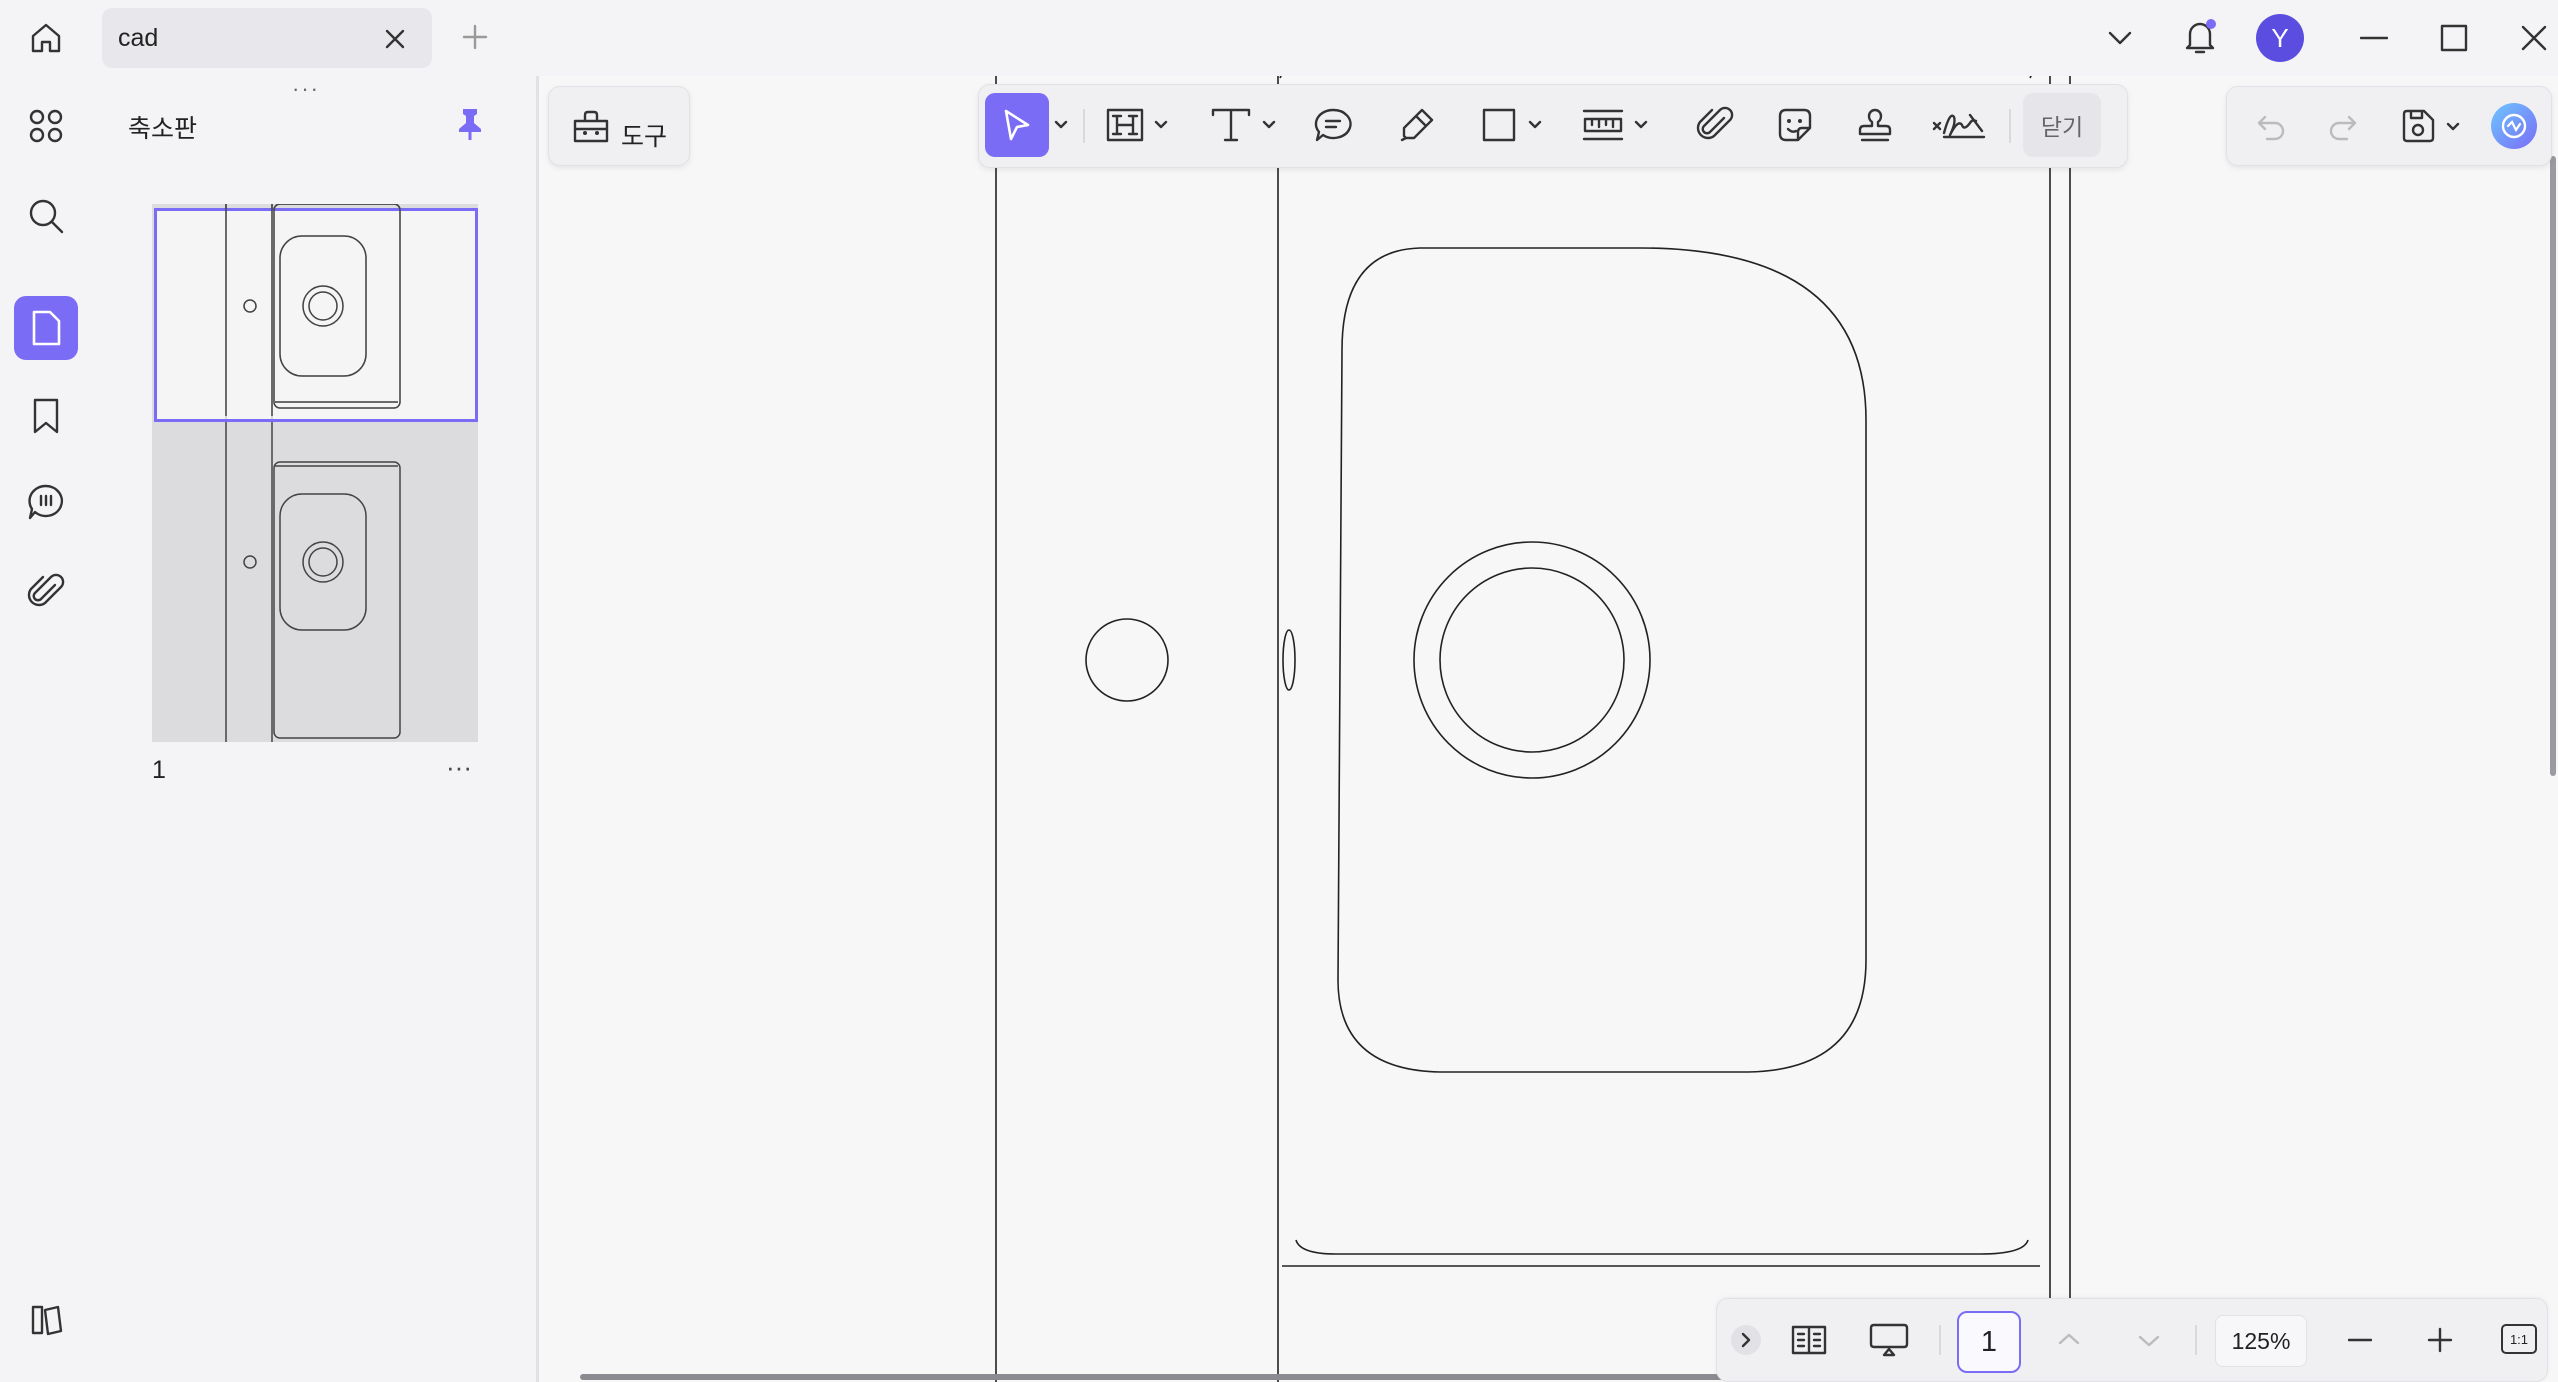 Image resolution: width=2558 pixels, height=1382 pixels. I want to click on redo-icon, so click(2343, 128).